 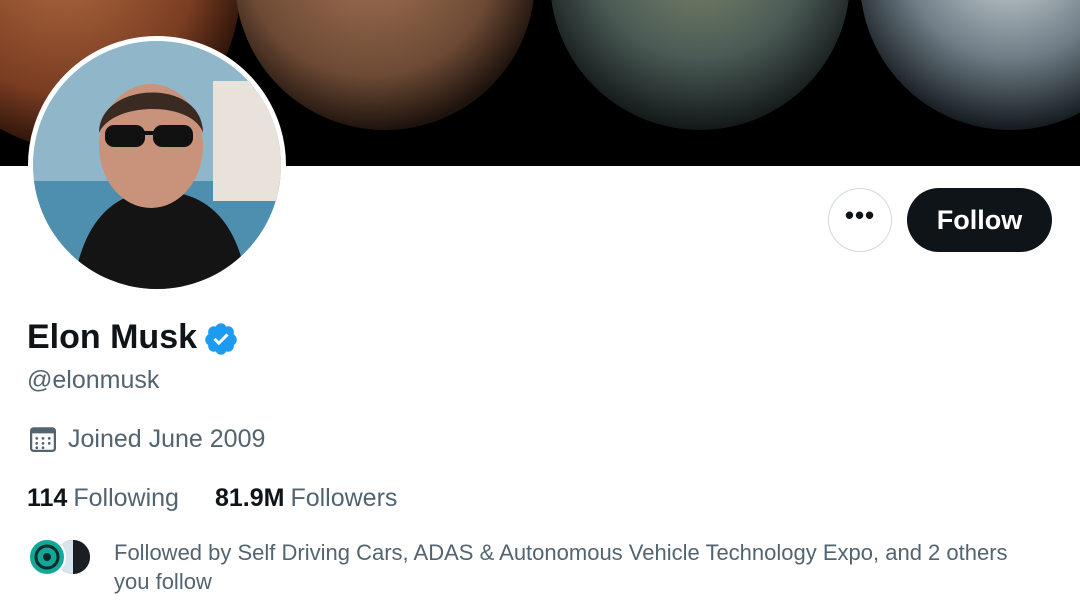 I want to click on followers-link: 81.9M Followers, so click(x=306, y=498).